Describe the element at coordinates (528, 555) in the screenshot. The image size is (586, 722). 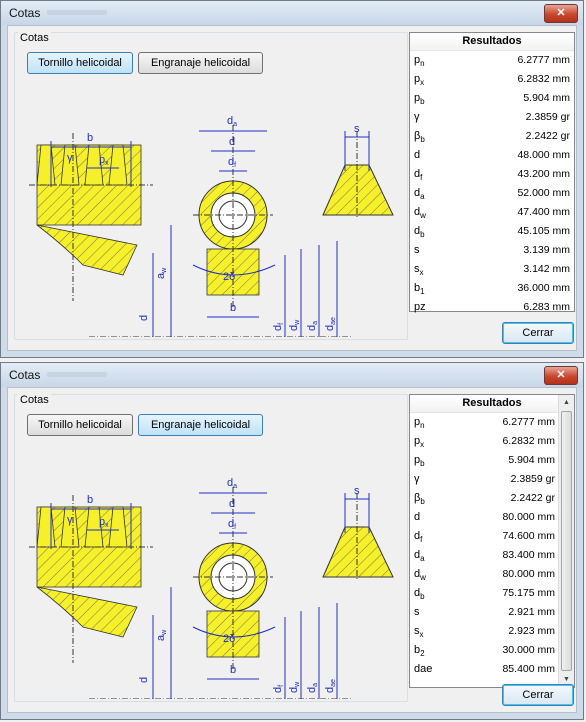
I see `result-value: 83.400 mm` at that location.